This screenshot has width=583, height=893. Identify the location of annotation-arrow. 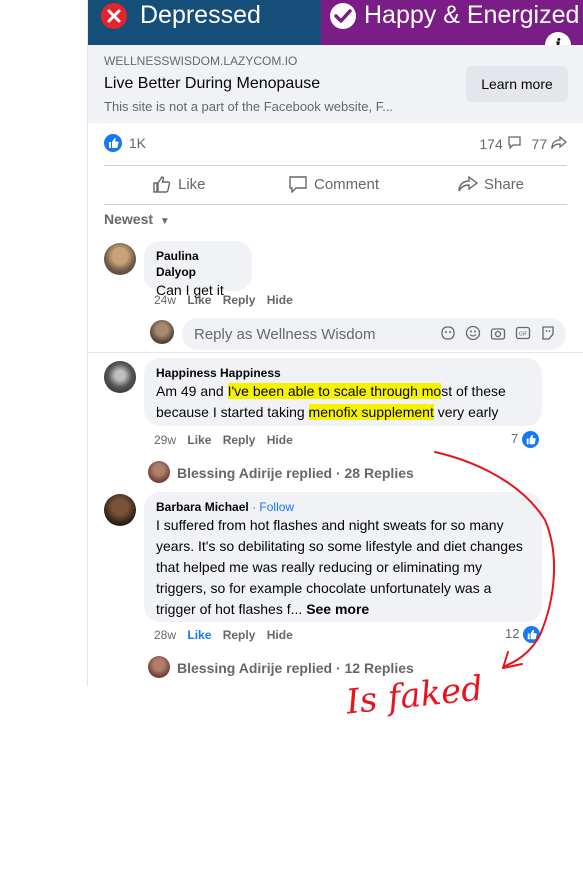
(495, 559).